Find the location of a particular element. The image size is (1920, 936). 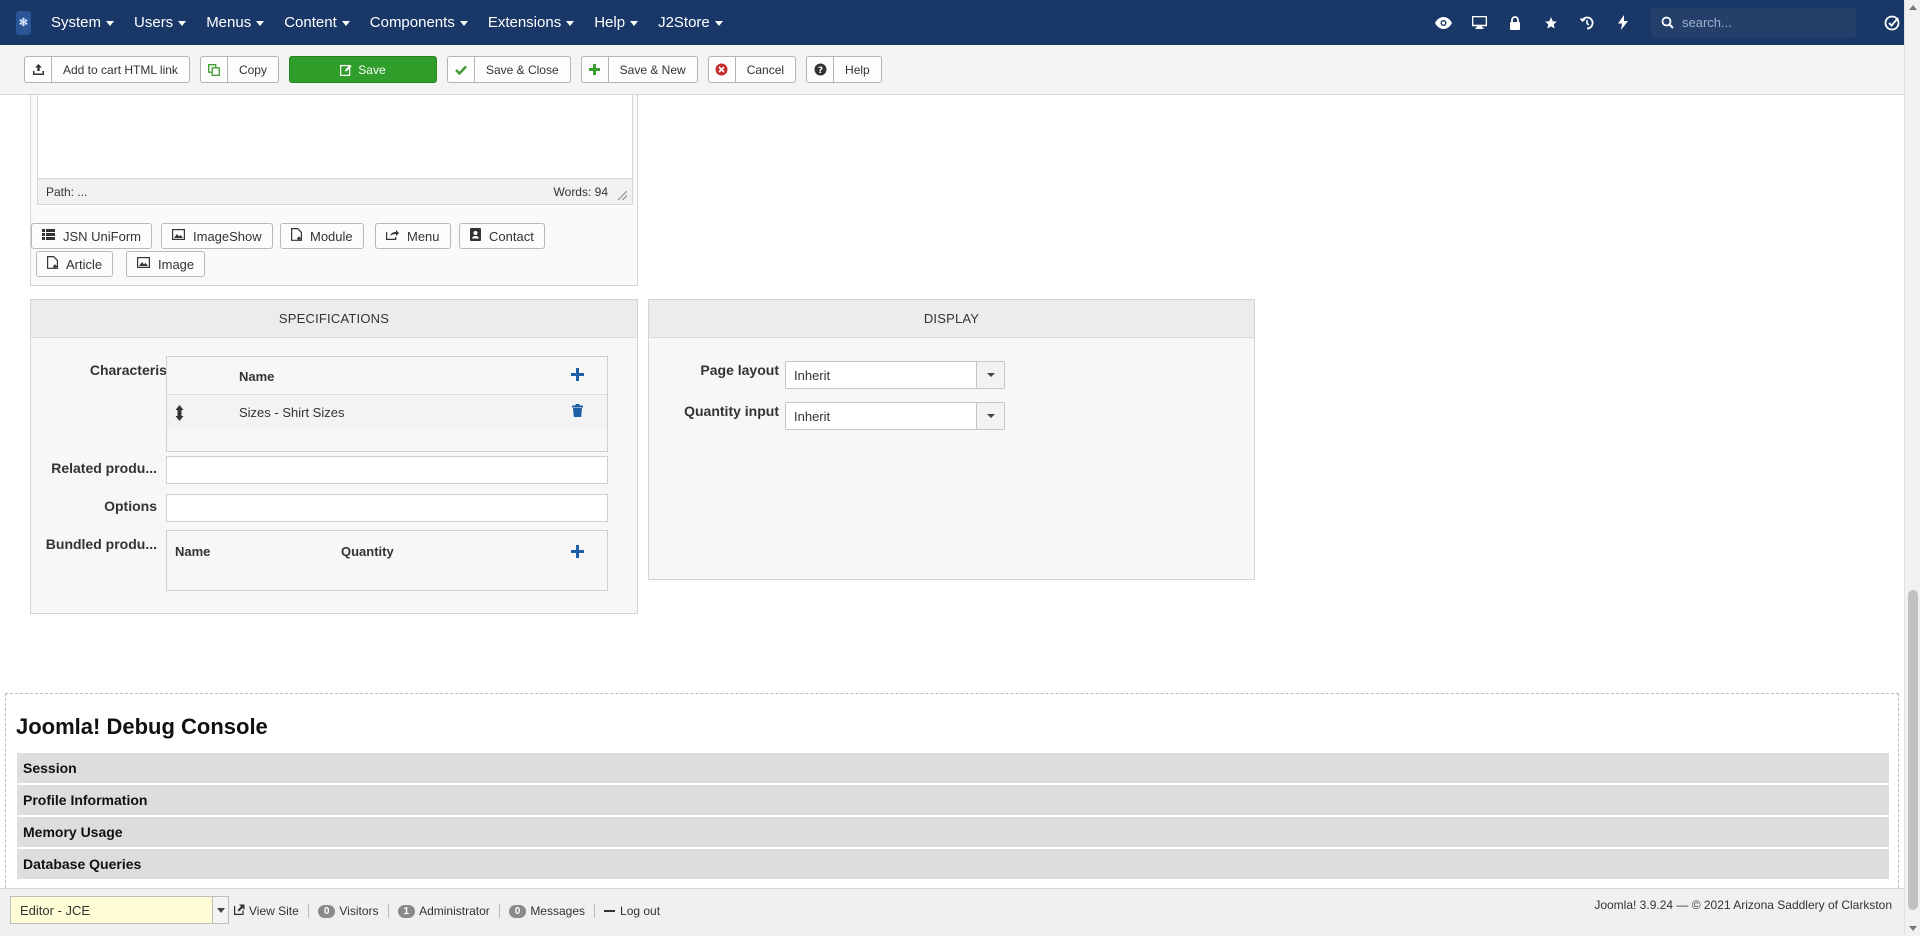

messages-link: 0 Messages is located at coordinates (546, 911).